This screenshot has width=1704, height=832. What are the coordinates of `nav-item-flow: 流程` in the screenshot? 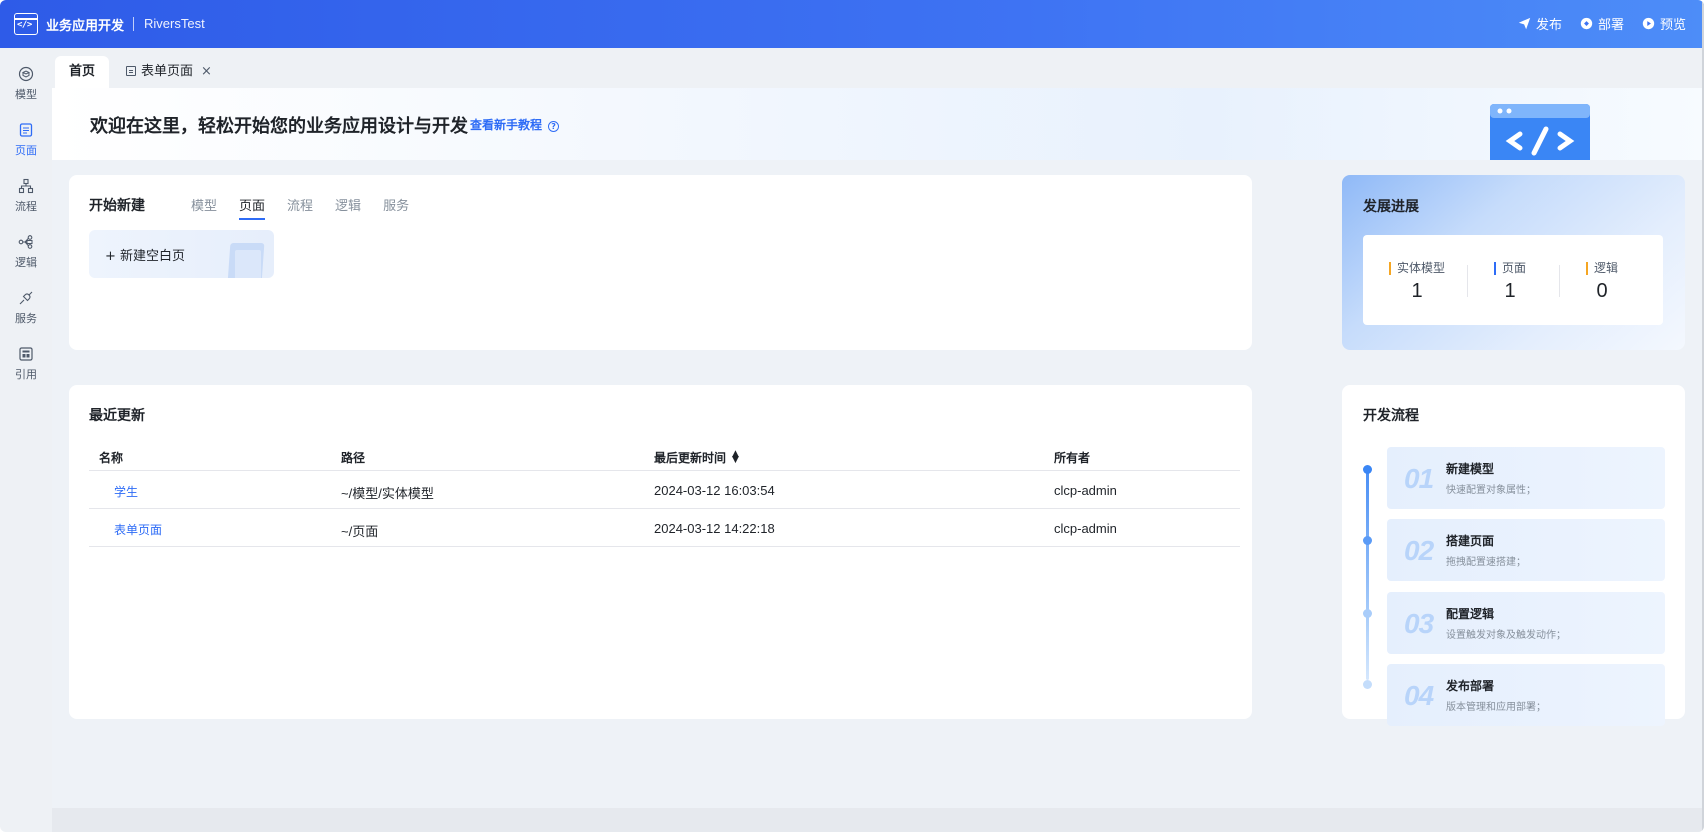 It's located at (26, 201).